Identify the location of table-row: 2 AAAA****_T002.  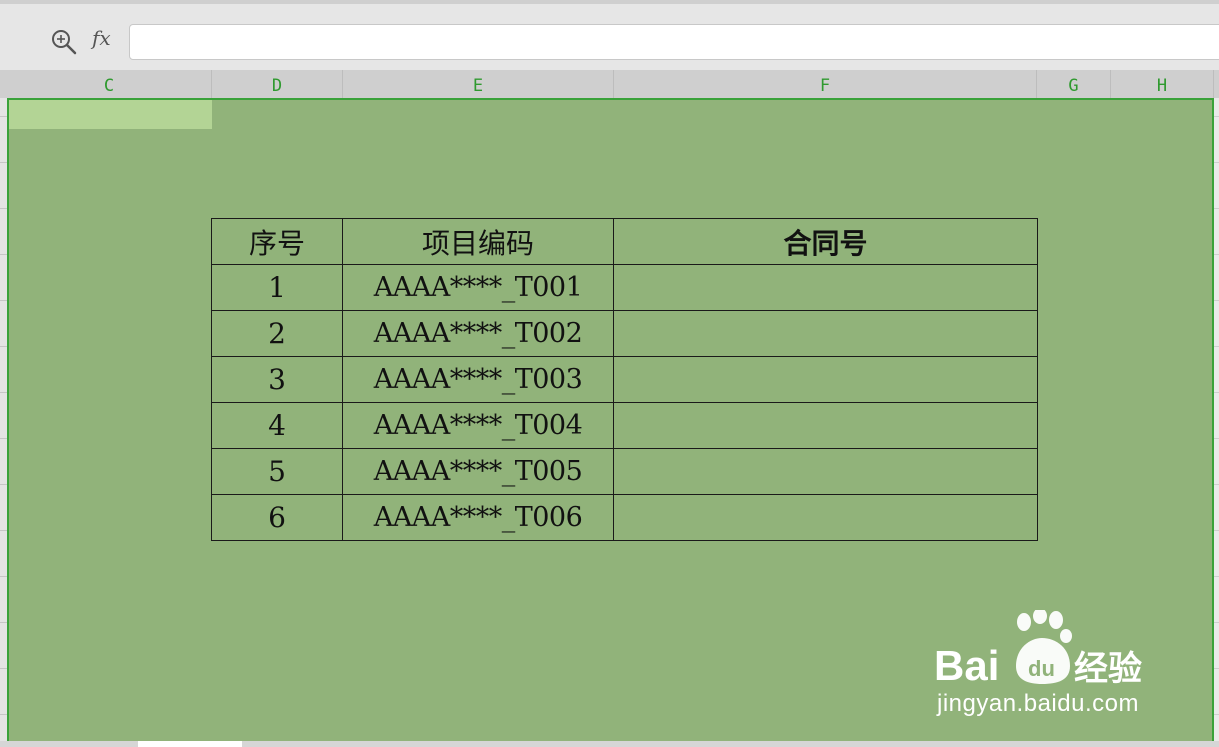
(624, 333).